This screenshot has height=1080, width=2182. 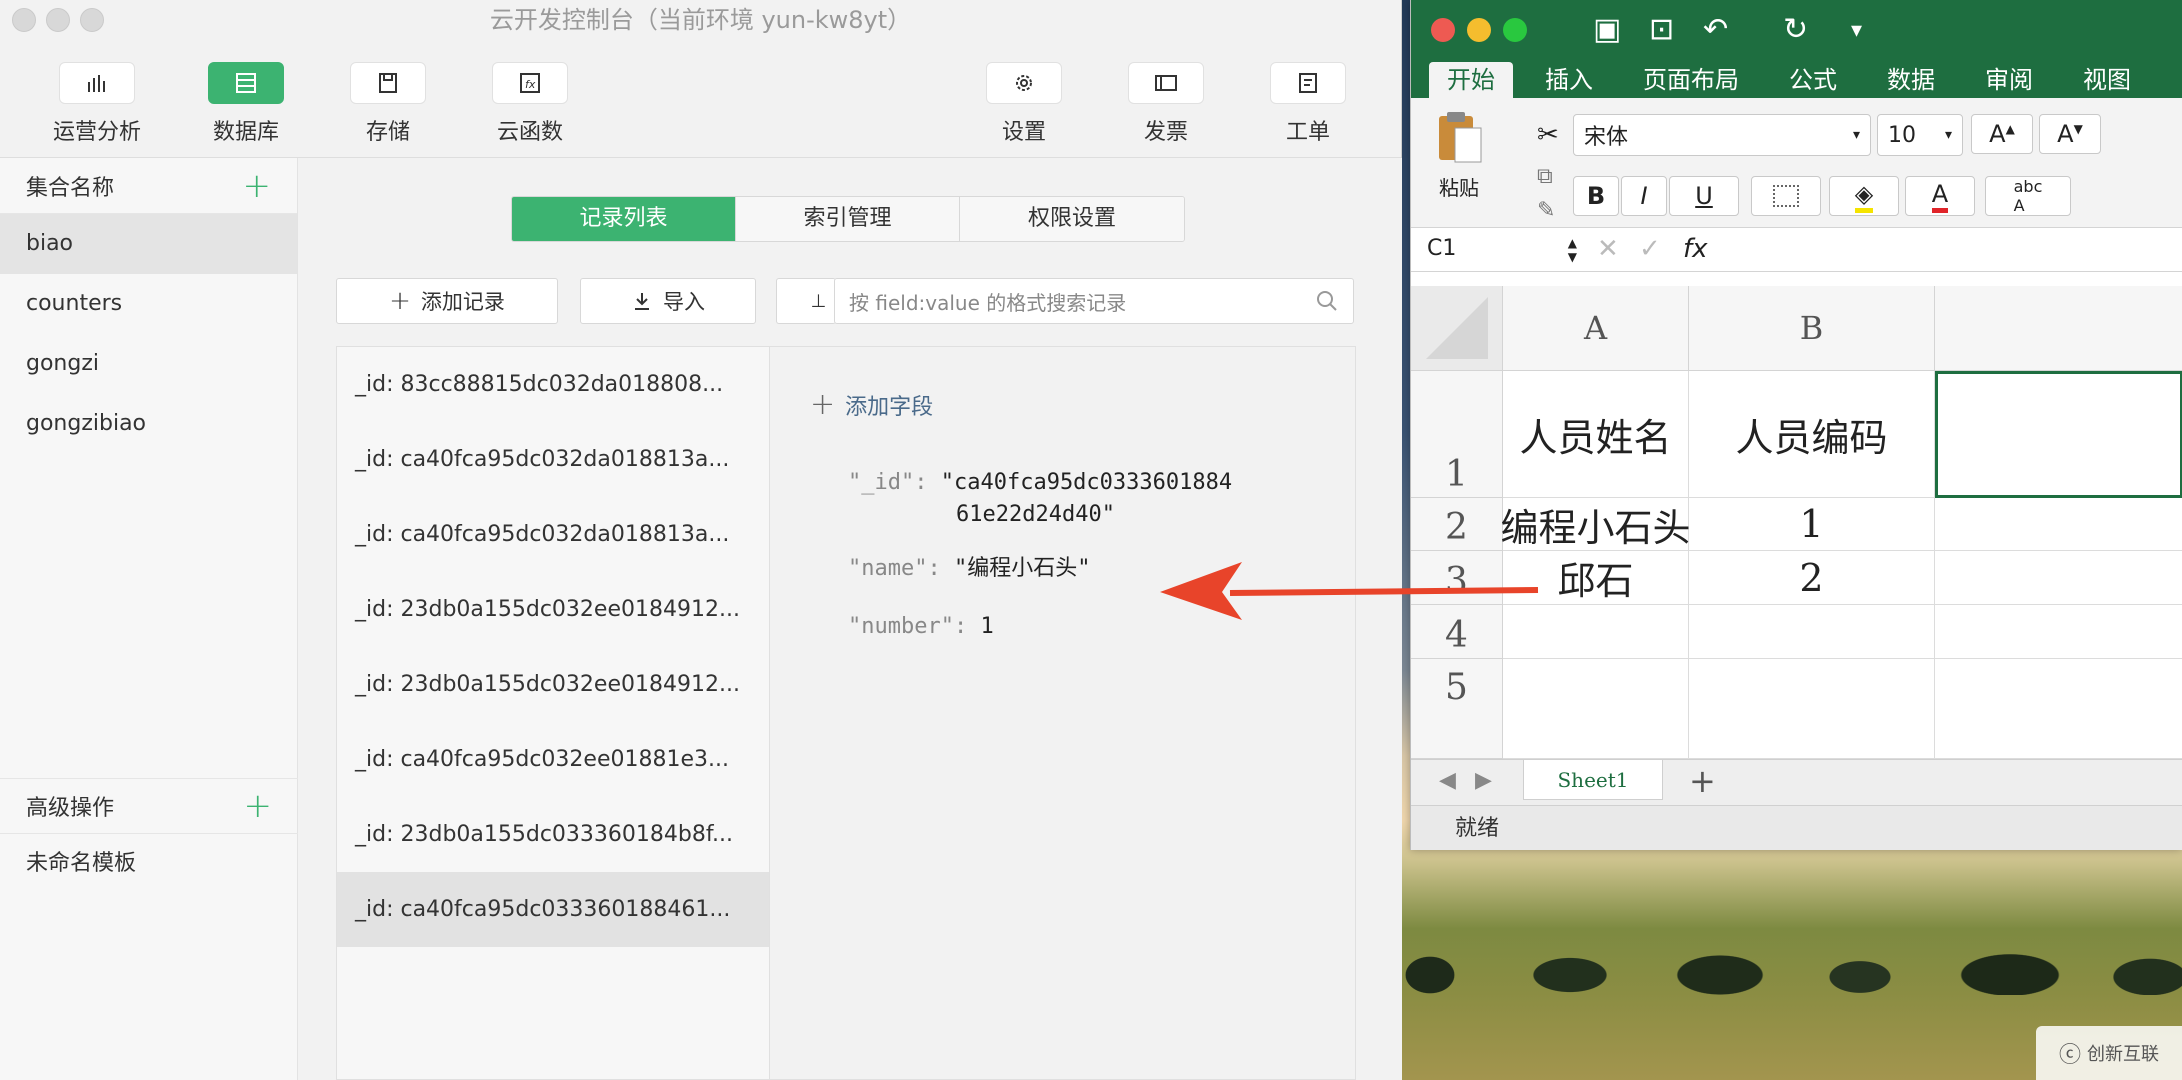 I want to click on font-color-button: A, so click(x=1940, y=196).